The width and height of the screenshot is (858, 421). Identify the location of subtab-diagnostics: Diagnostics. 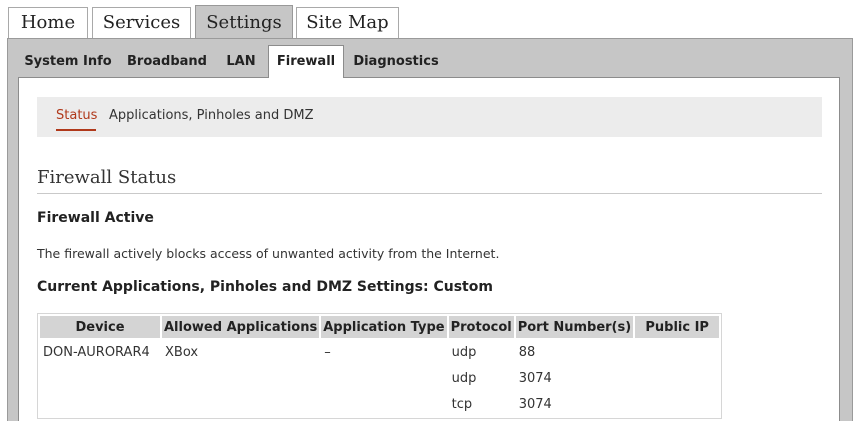
(396, 62).